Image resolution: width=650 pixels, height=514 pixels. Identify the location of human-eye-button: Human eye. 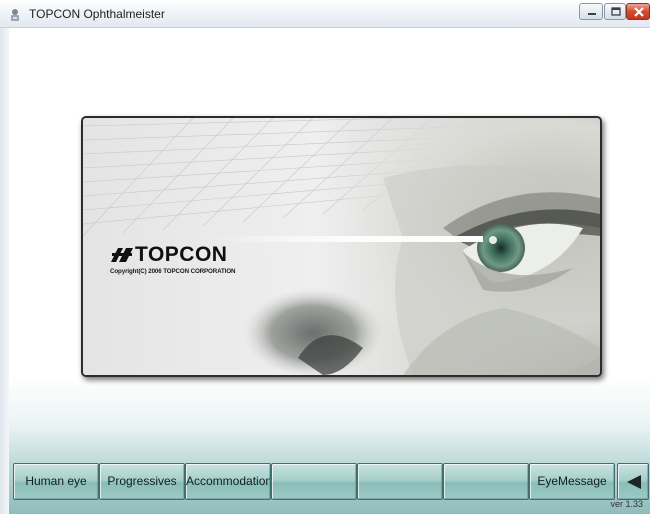
(56, 481).